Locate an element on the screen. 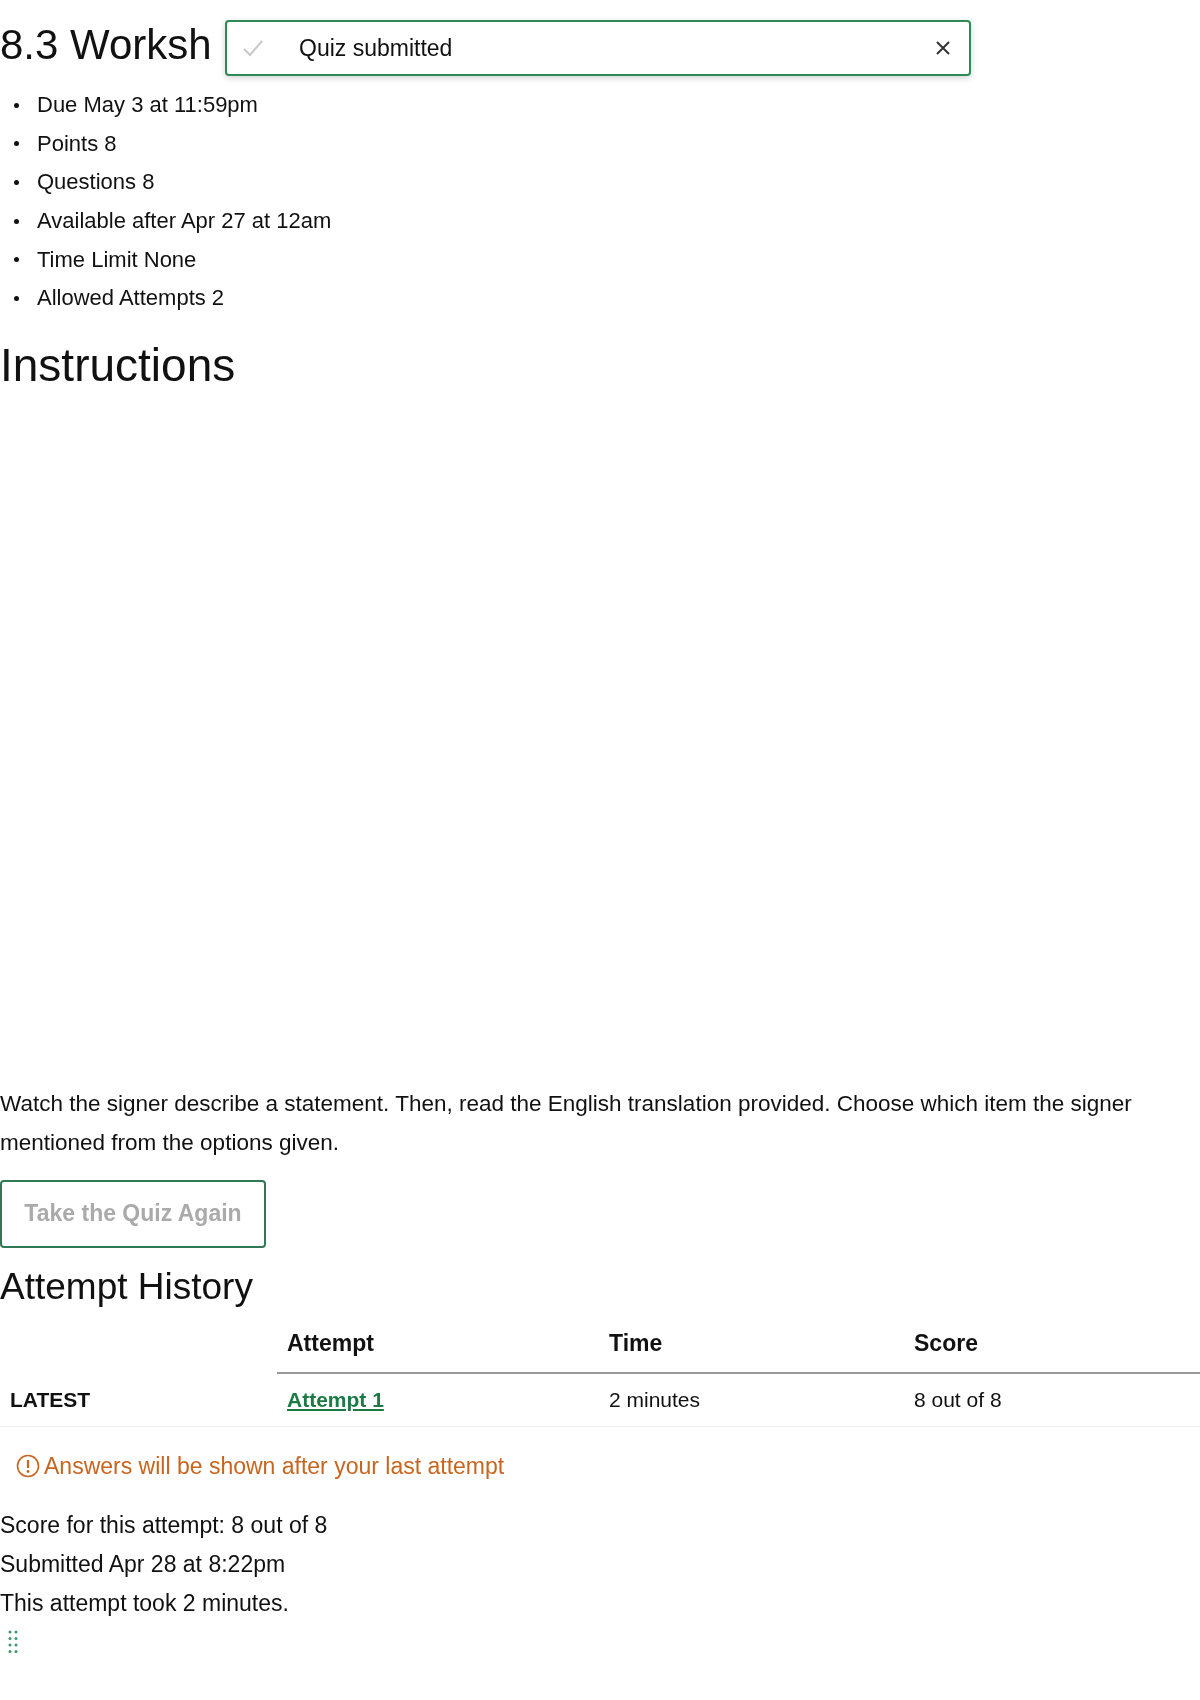  detail-item: Questions 8 is located at coordinates (96, 182).